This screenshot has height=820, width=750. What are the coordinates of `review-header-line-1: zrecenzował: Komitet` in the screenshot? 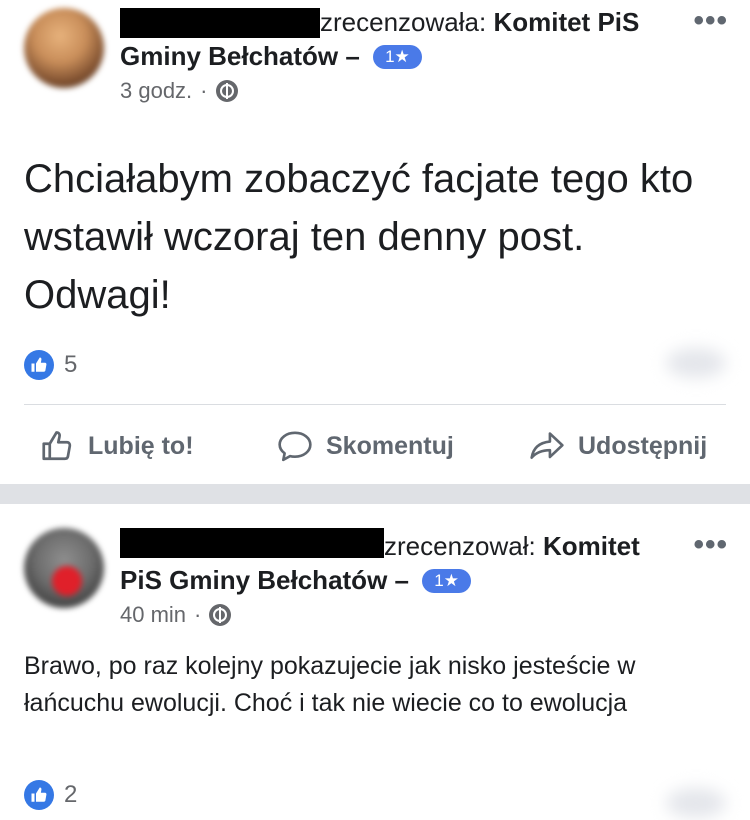 It's located at (512, 546).